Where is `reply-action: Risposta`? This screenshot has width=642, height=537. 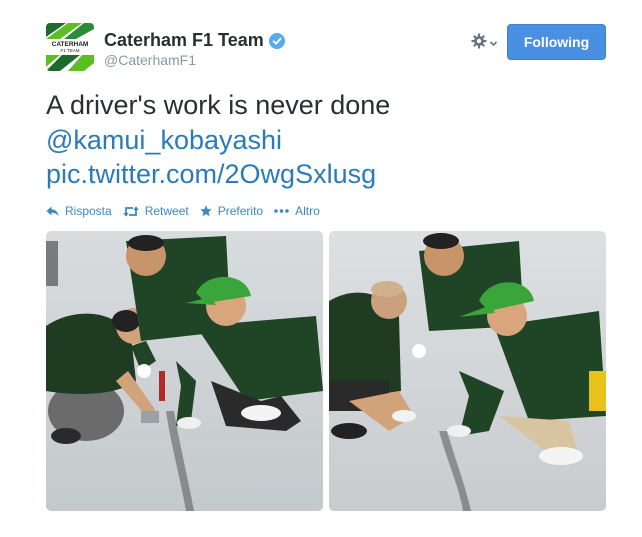 reply-action: Risposta is located at coordinates (79, 211).